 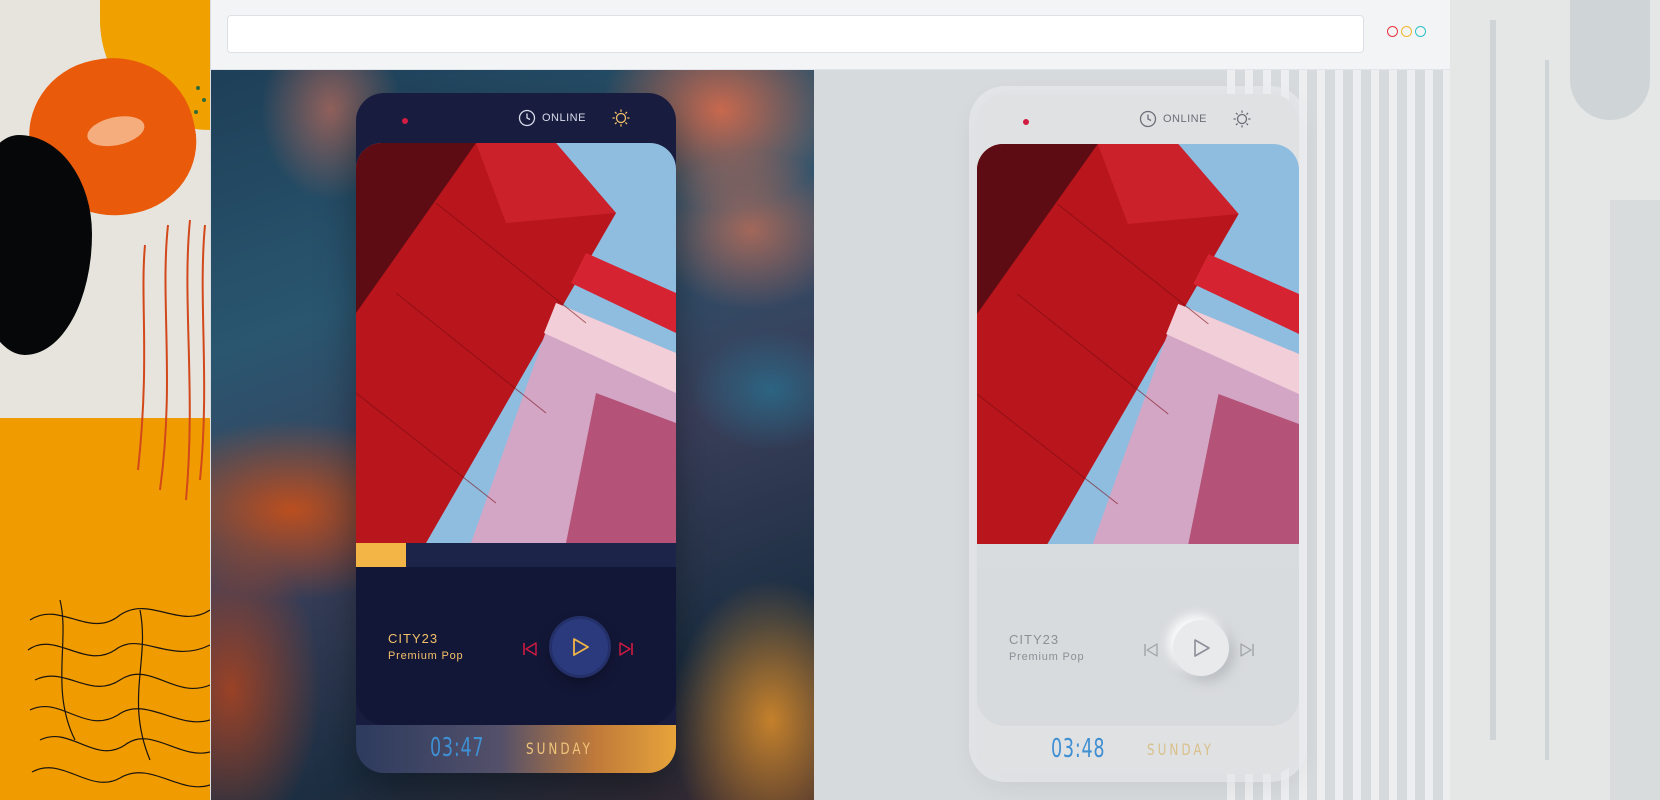 I want to click on window-close-button, so click(x=1392, y=31).